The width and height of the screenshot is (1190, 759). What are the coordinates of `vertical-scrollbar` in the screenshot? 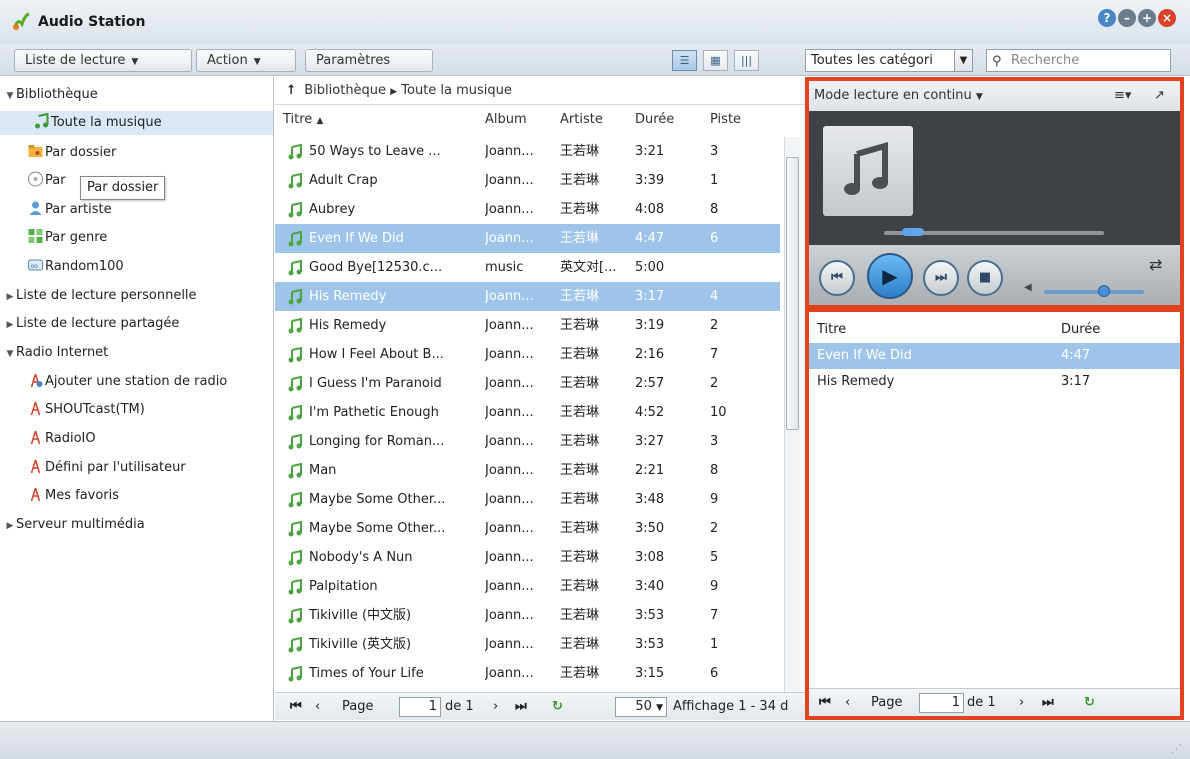 It's located at (792, 414).